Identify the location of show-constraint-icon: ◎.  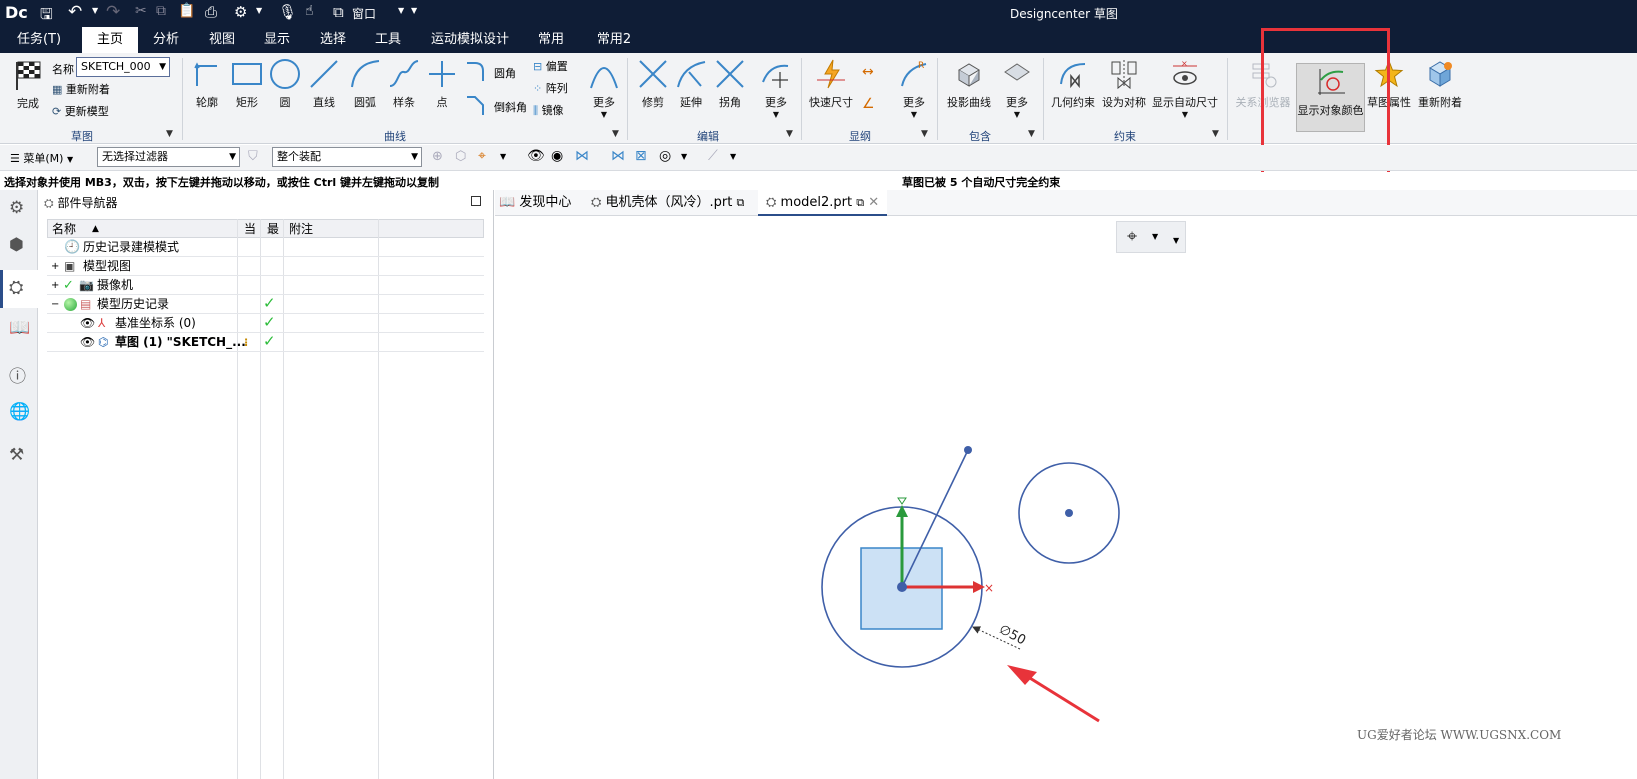
(665, 156).